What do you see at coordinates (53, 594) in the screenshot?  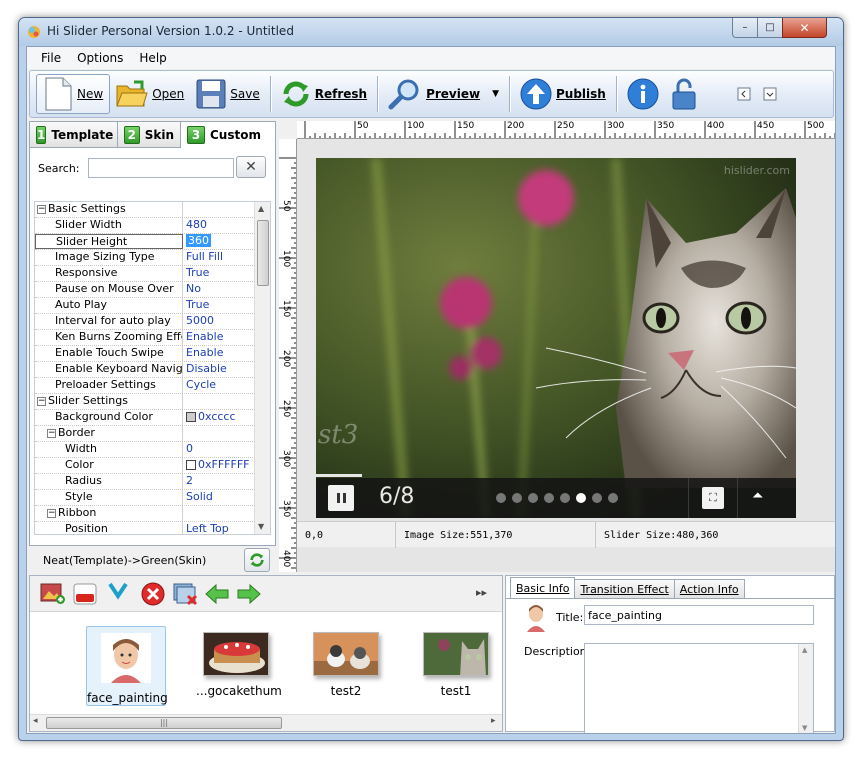 I see `add-image-button` at bounding box center [53, 594].